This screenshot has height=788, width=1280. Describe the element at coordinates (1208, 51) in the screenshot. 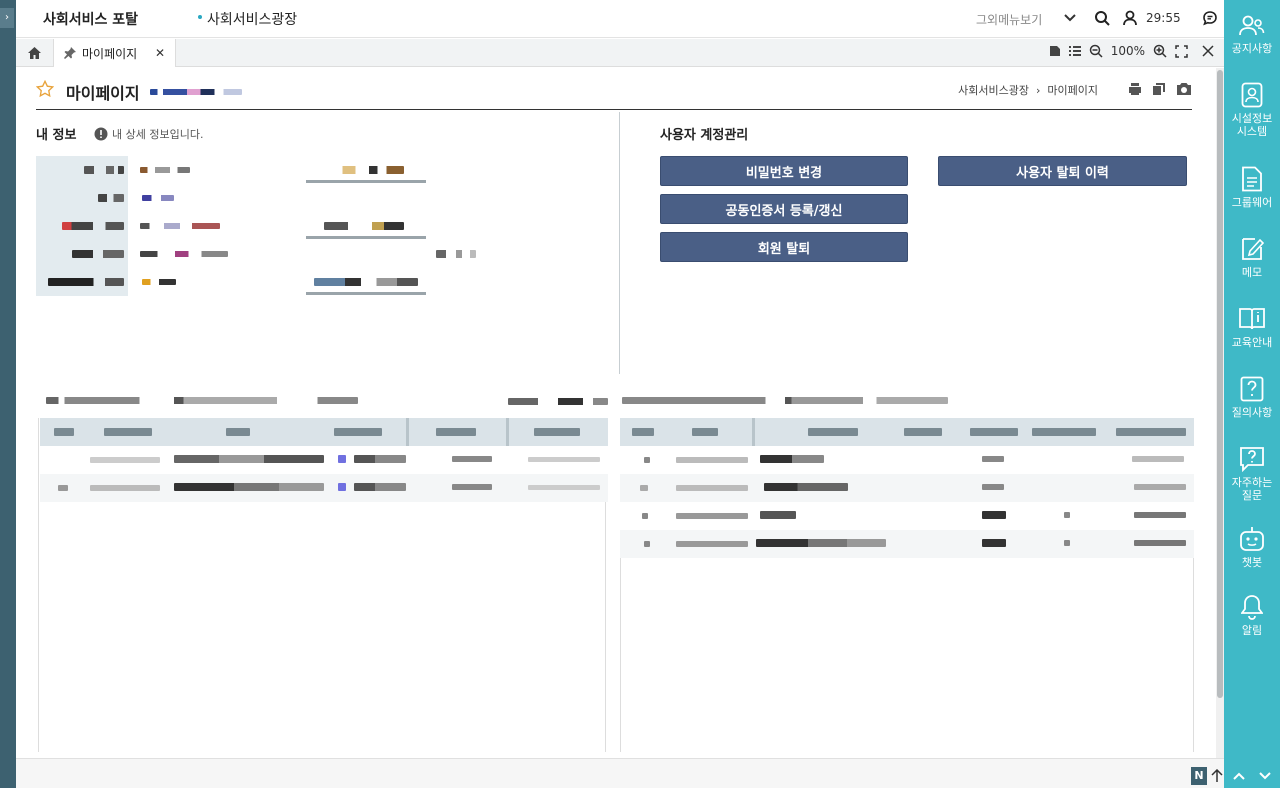

I see `close-window-icon` at that location.